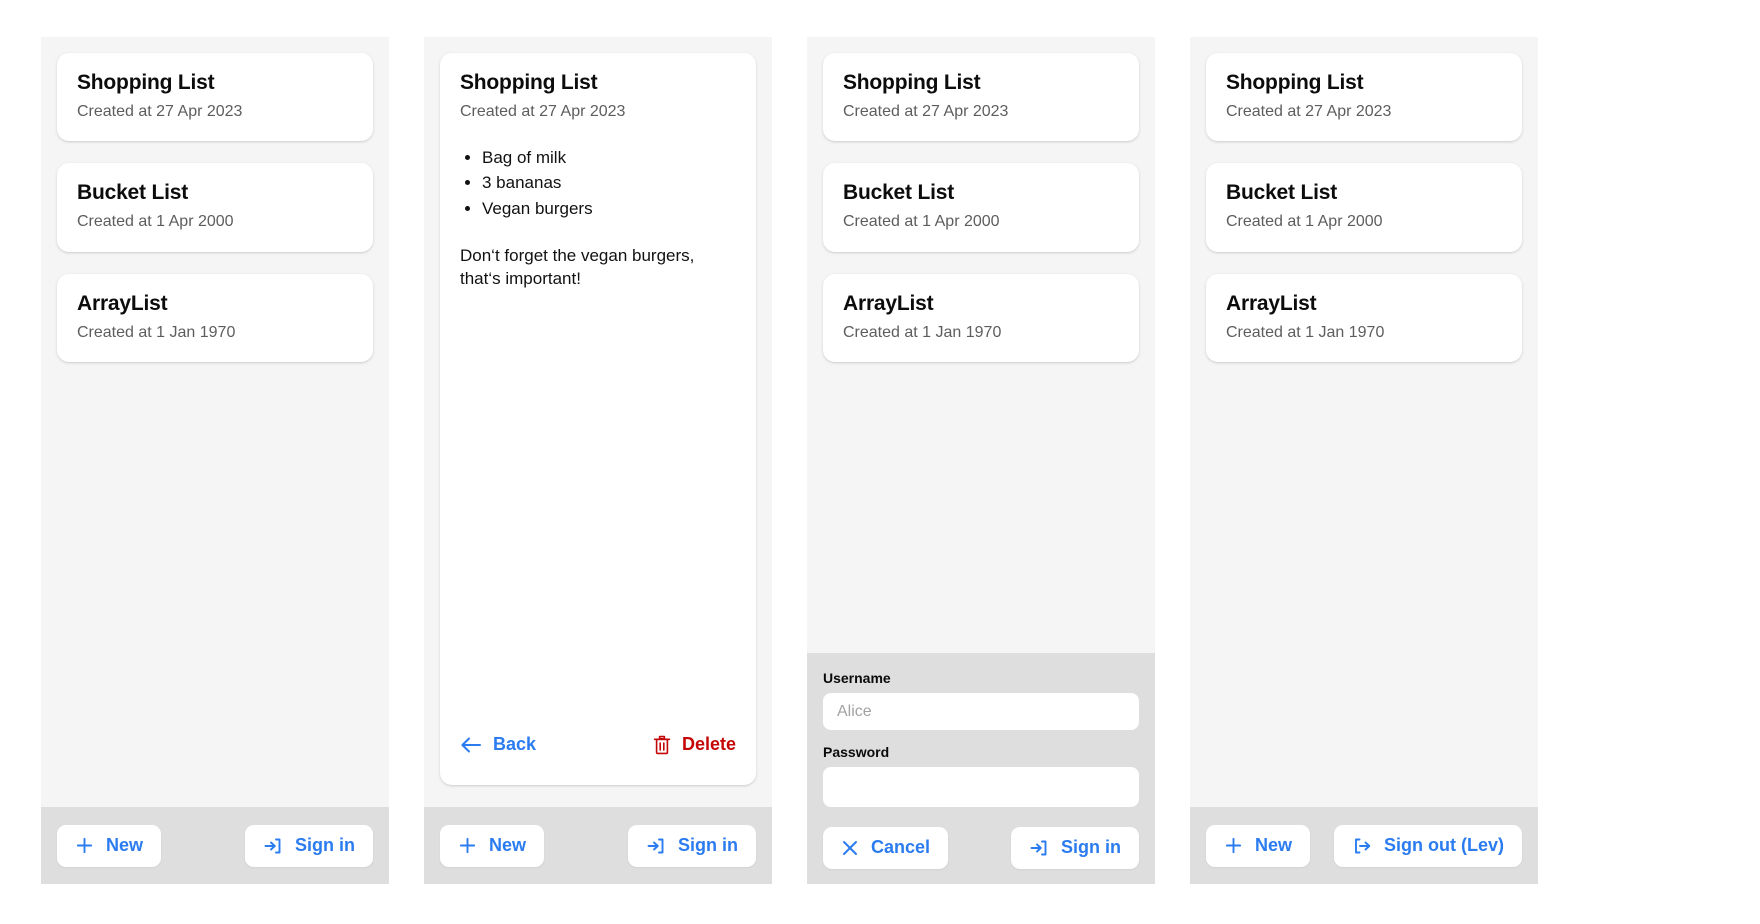 Image resolution: width=1760 pixels, height=924 pixels. I want to click on delete-button: Delete, so click(694, 744).